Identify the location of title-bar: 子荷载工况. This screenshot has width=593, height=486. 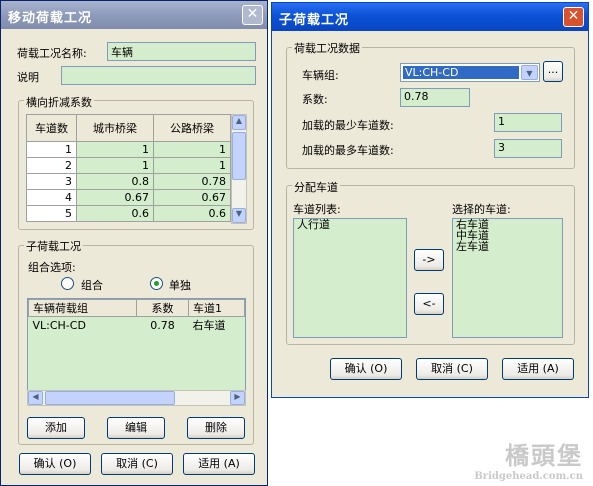
(430, 17).